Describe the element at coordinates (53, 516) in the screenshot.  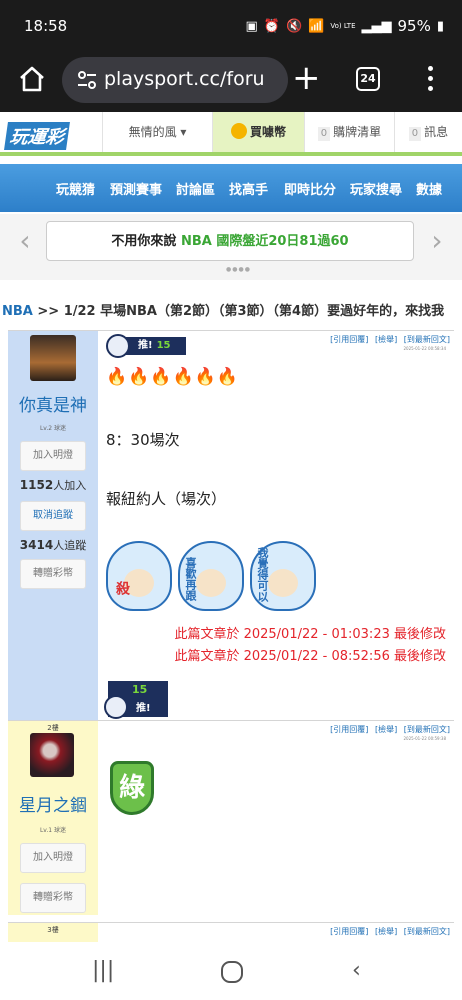
I see `unfollow-button: 取消追蹤` at that location.